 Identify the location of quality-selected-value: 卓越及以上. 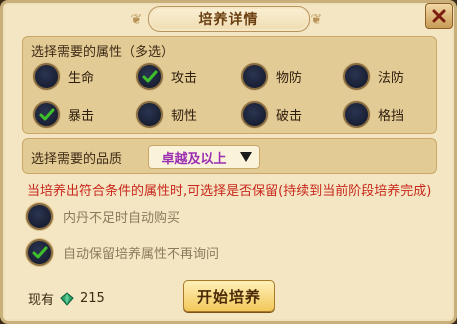
(194, 159).